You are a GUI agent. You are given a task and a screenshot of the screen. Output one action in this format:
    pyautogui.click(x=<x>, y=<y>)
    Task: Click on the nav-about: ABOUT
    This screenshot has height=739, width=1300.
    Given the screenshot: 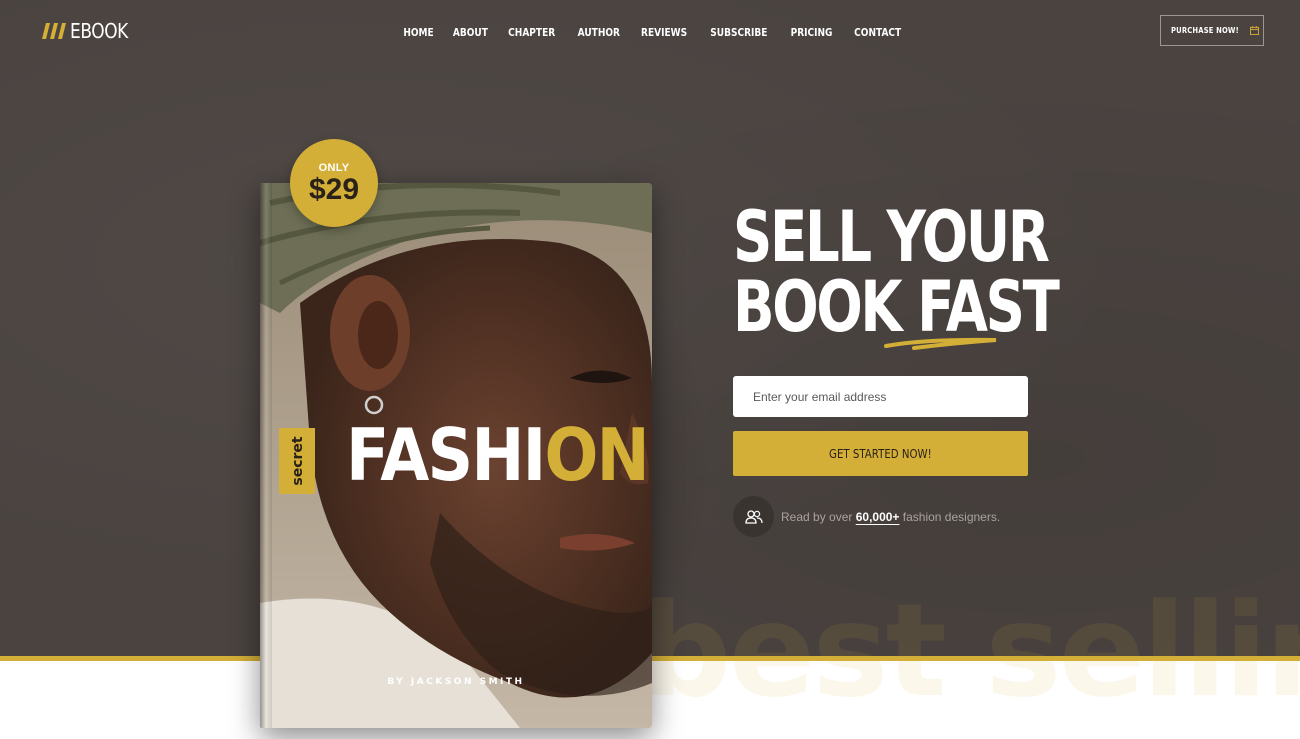 What is the action you would take?
    pyautogui.click(x=470, y=32)
    